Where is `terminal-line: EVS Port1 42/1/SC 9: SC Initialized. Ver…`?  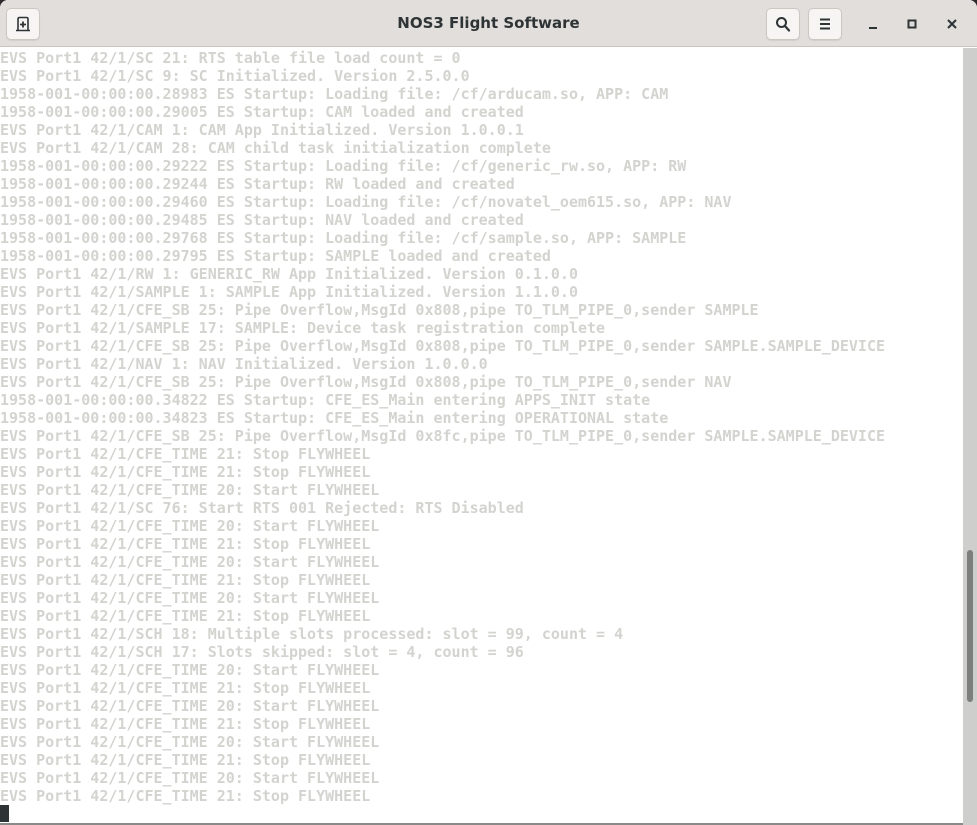
terminal-line: EVS Port1 42/1/SC 9: SC Initialized. Ver… is located at coordinates (235, 76).